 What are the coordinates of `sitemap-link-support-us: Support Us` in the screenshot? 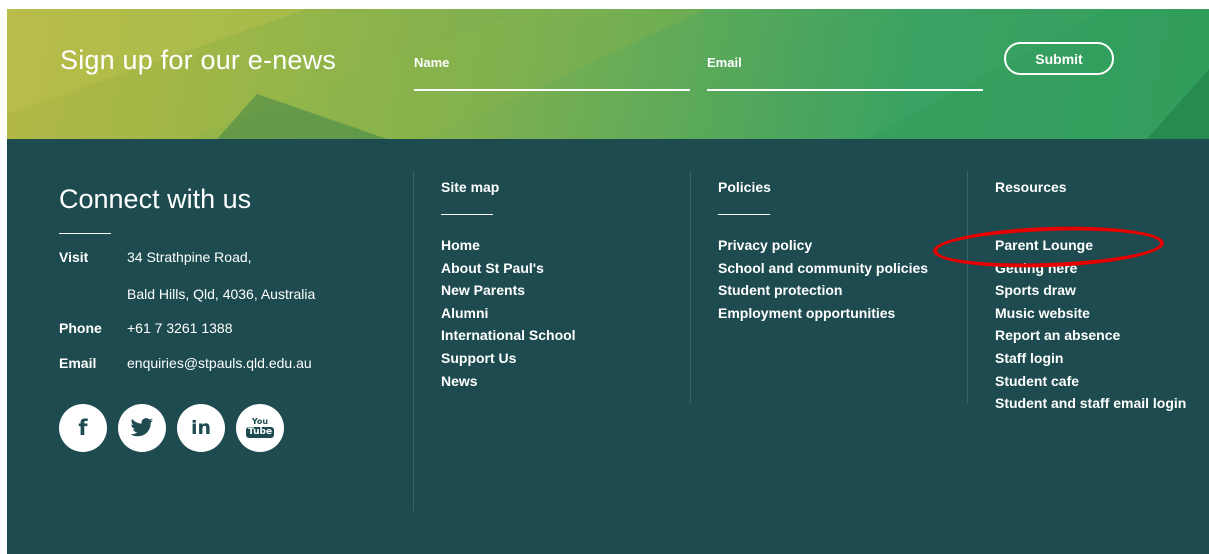 It's located at (508, 358).